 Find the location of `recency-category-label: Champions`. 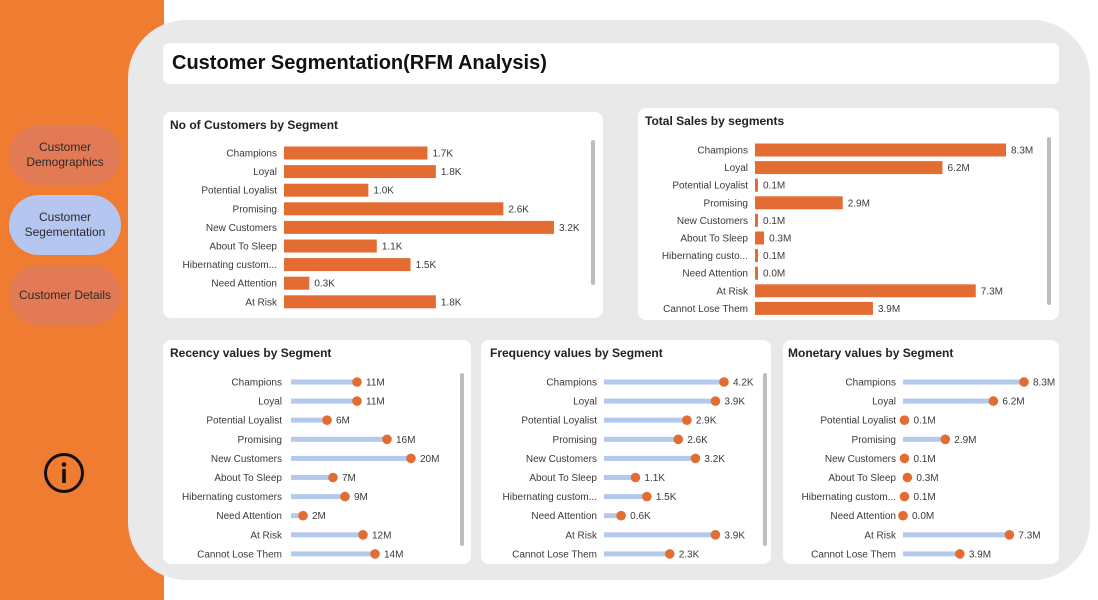

recency-category-label: Champions is located at coordinates (256, 383).